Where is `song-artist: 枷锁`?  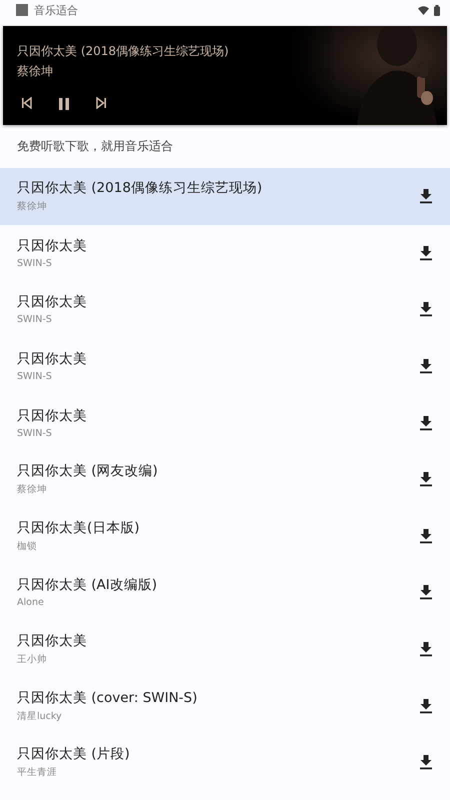 song-artist: 枷锁 is located at coordinates (27, 546).